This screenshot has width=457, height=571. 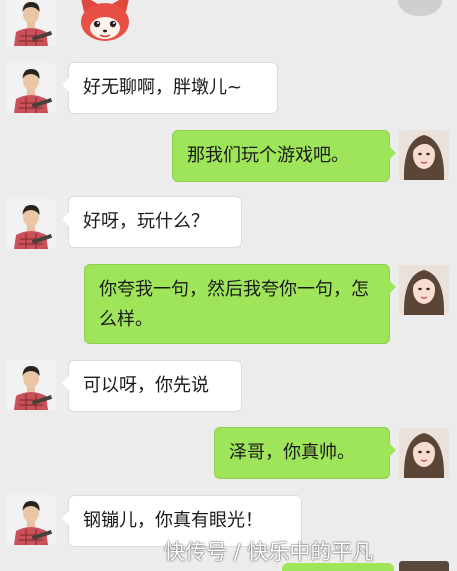 I want to click on message-bubble-incoming: 好无聊啊，胖墩儿~, so click(x=170, y=88).